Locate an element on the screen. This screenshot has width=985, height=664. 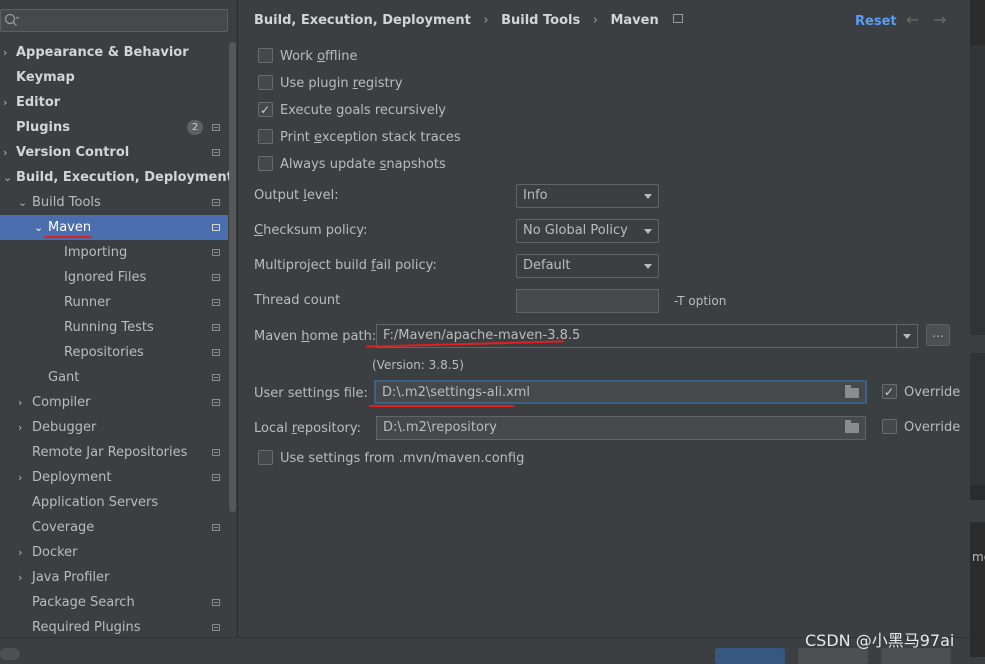
output-level-dropdown: Info is located at coordinates (587, 196).